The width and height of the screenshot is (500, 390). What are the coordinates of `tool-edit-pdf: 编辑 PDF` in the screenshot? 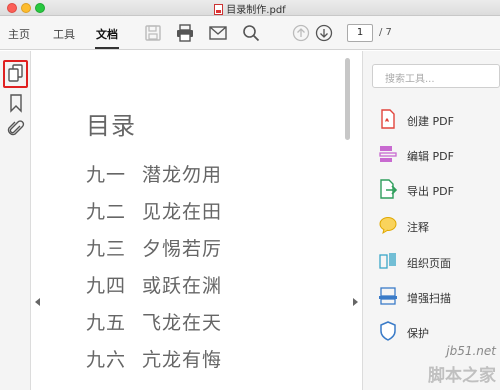 It's located at (439, 155).